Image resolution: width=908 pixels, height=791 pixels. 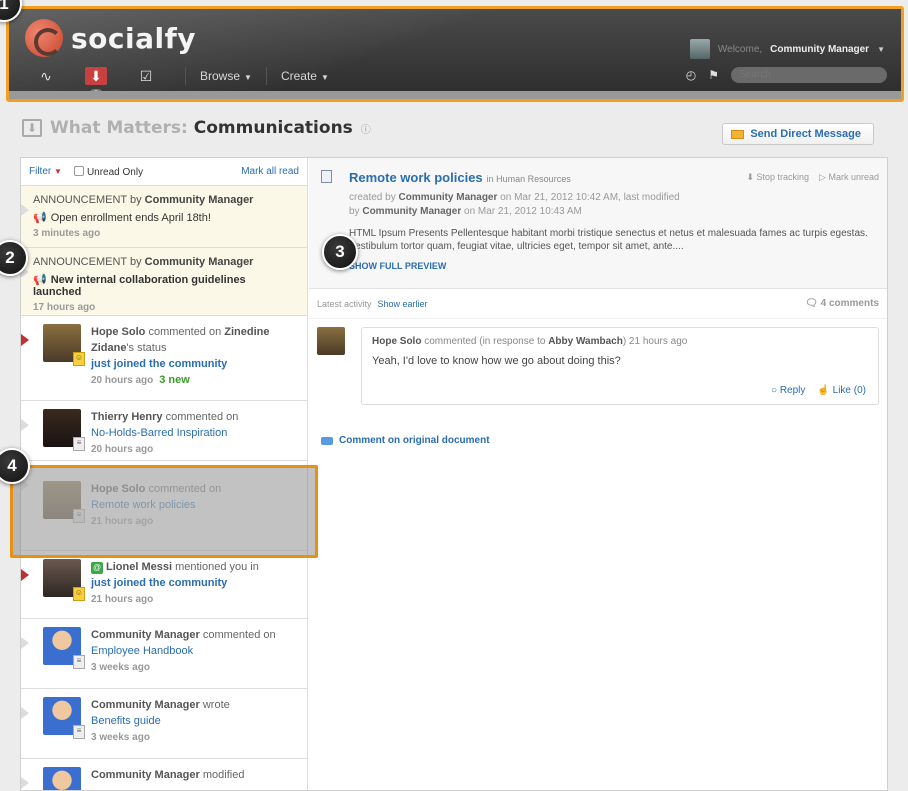 What do you see at coordinates (805, 134) in the screenshot?
I see `send-dm-label: Send Direct Message` at bounding box center [805, 134].